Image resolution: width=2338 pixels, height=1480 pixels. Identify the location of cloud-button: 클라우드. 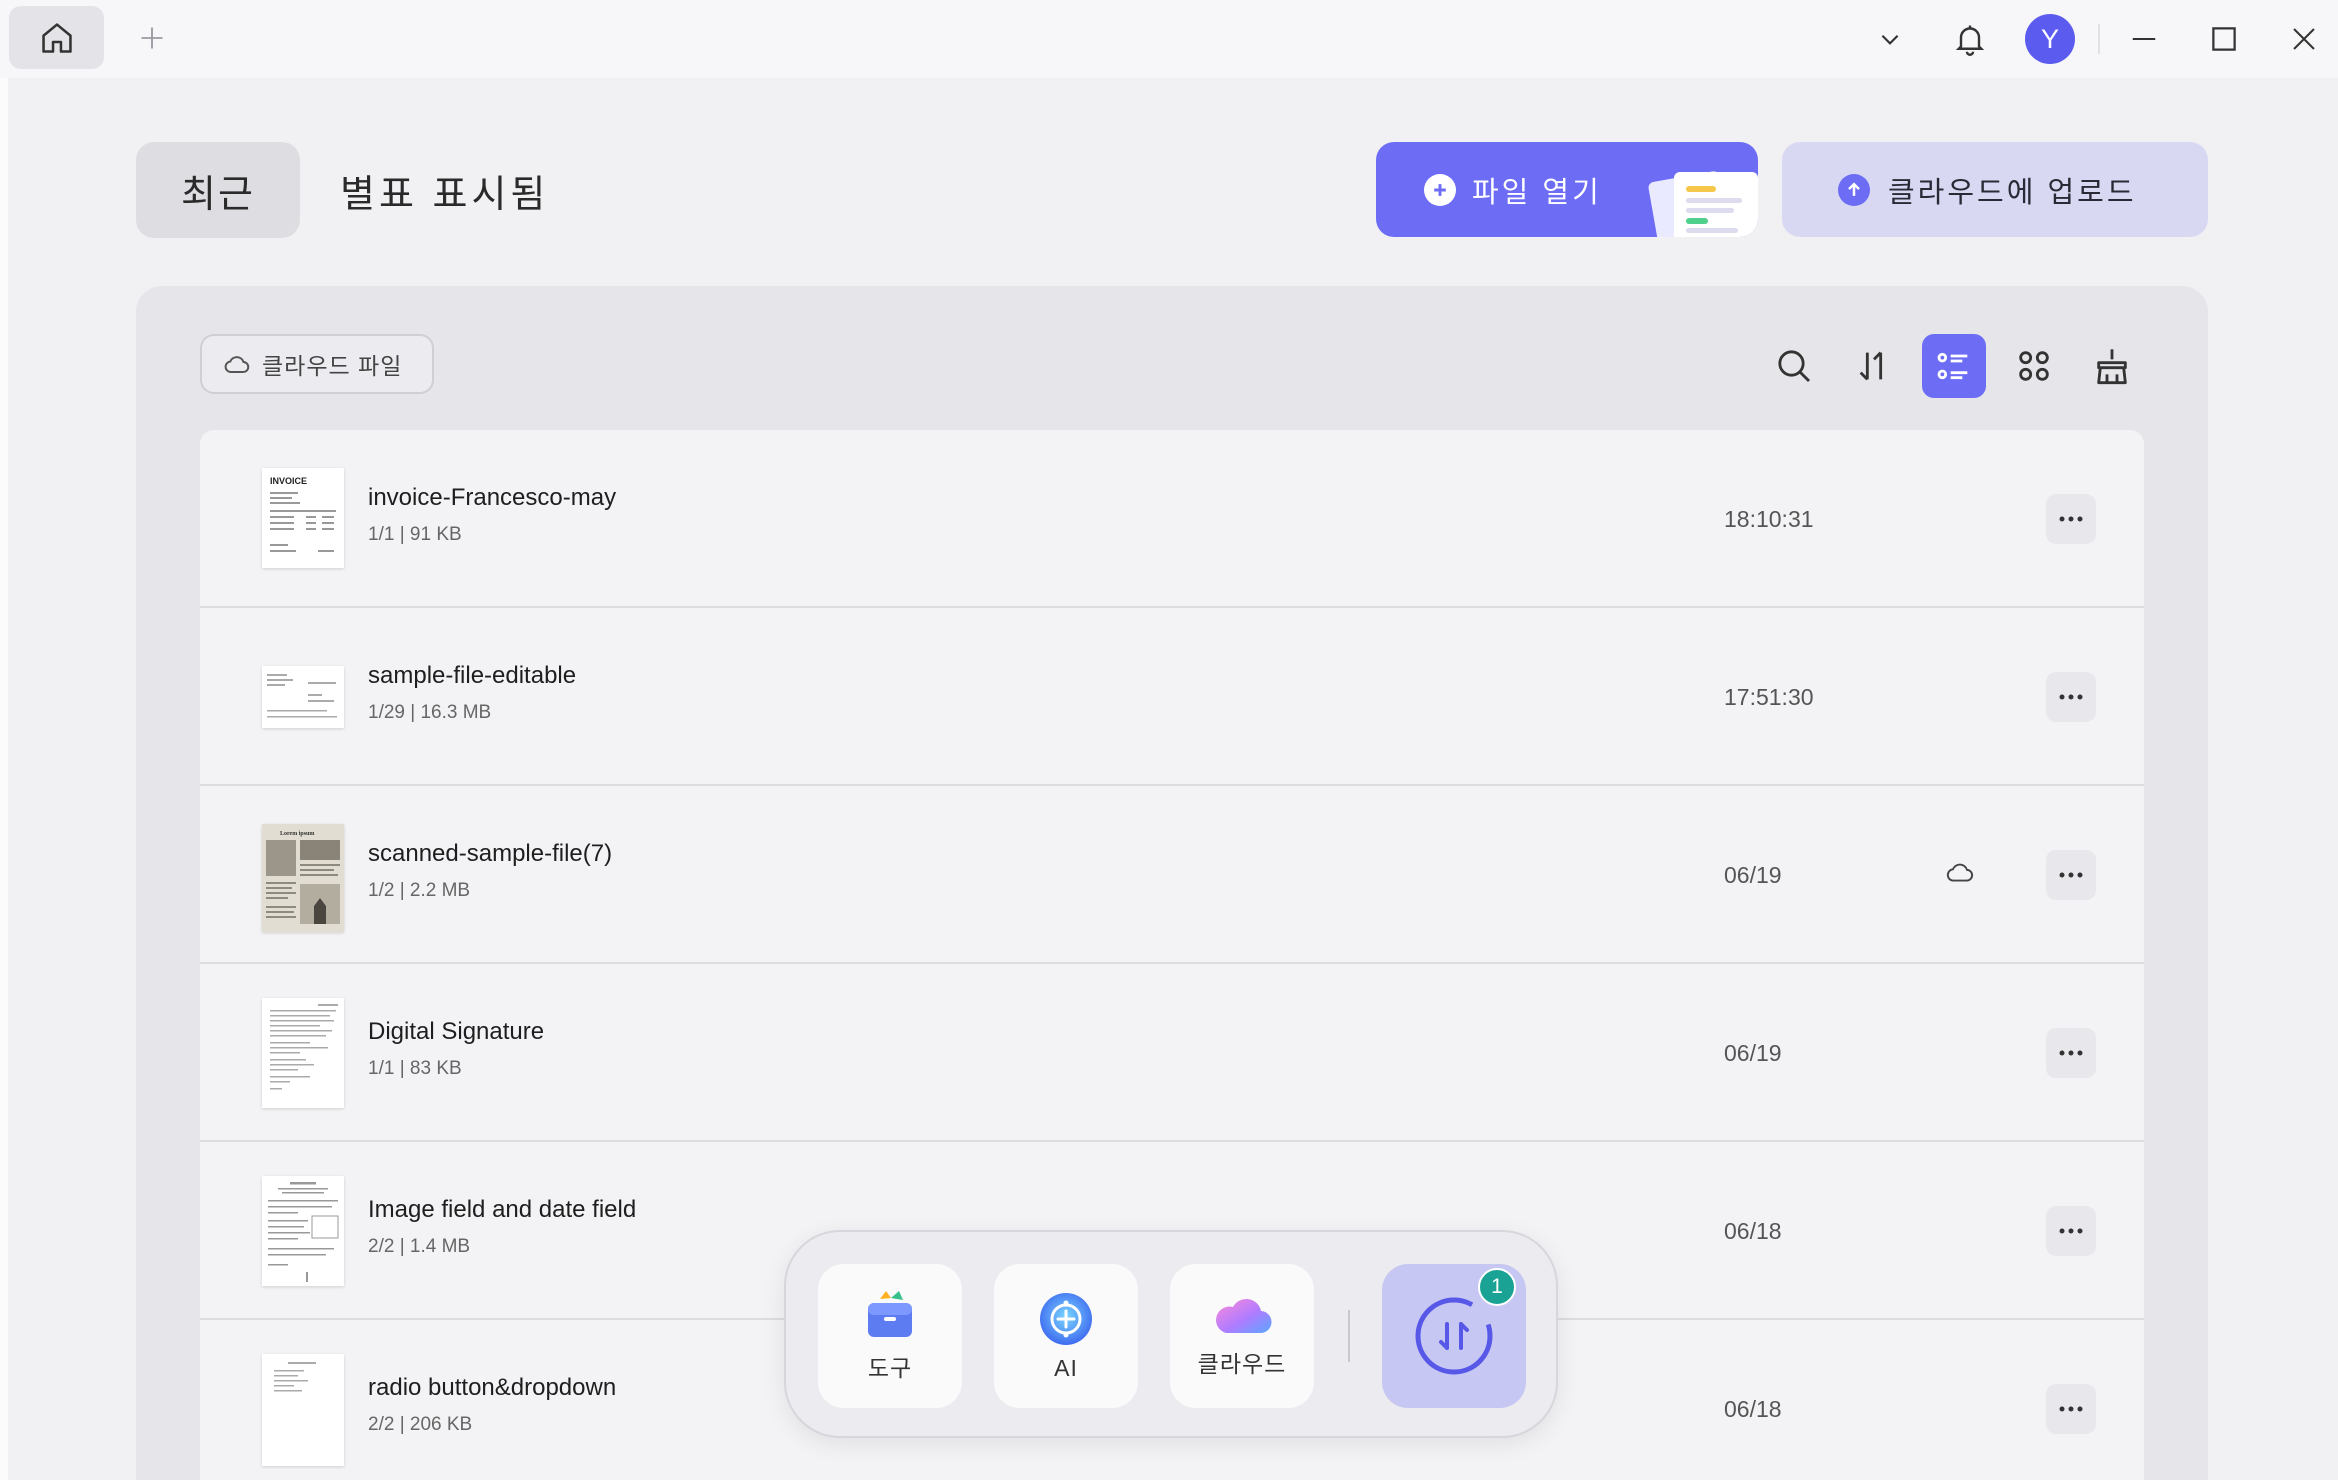
(1242, 1336).